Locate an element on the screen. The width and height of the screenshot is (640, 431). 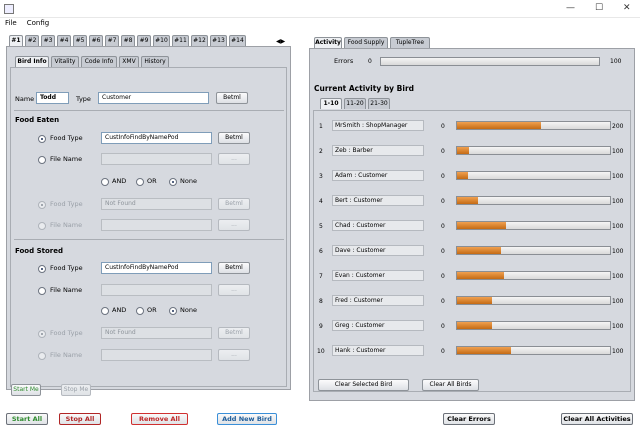
clear-all-birds-button: Clear All Birds is located at coordinates (450, 385).